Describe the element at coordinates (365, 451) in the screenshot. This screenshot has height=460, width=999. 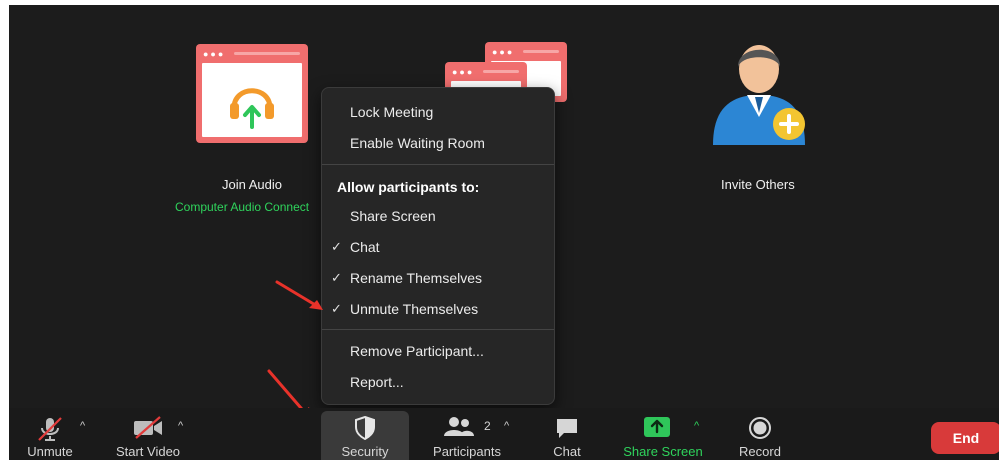
I see `security-label: Security` at that location.